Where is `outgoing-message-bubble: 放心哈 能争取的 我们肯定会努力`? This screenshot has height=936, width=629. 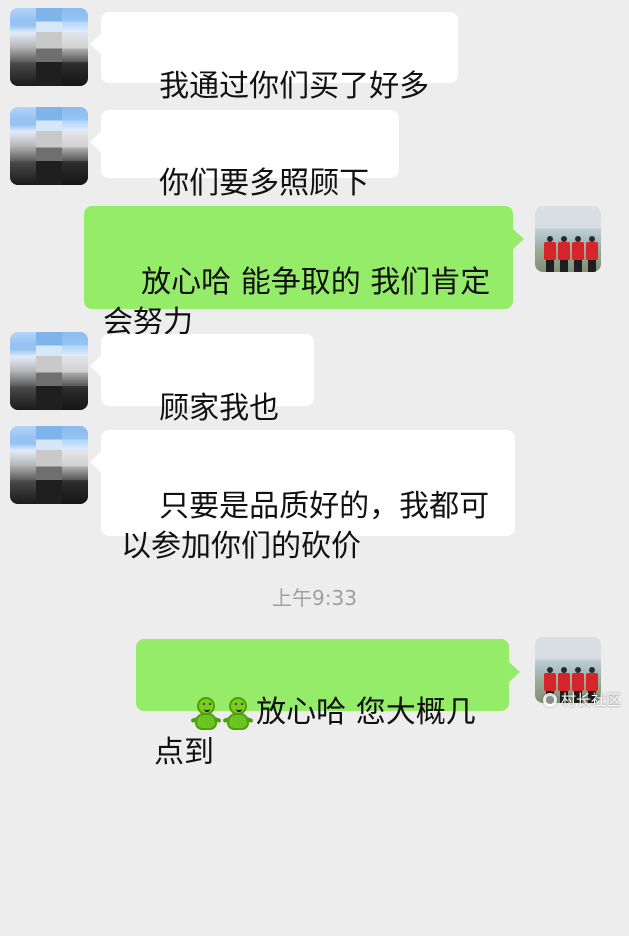
outgoing-message-bubble: 放心哈 能争取的 我们肯定会努力 is located at coordinates (304, 273).